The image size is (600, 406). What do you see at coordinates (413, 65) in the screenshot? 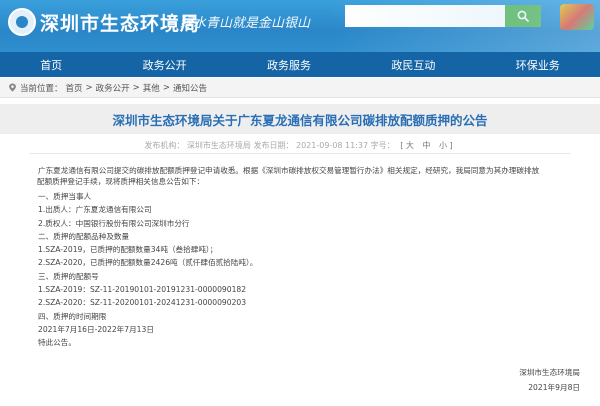
I see `nav-item-interaction: 政民互动` at bounding box center [413, 65].